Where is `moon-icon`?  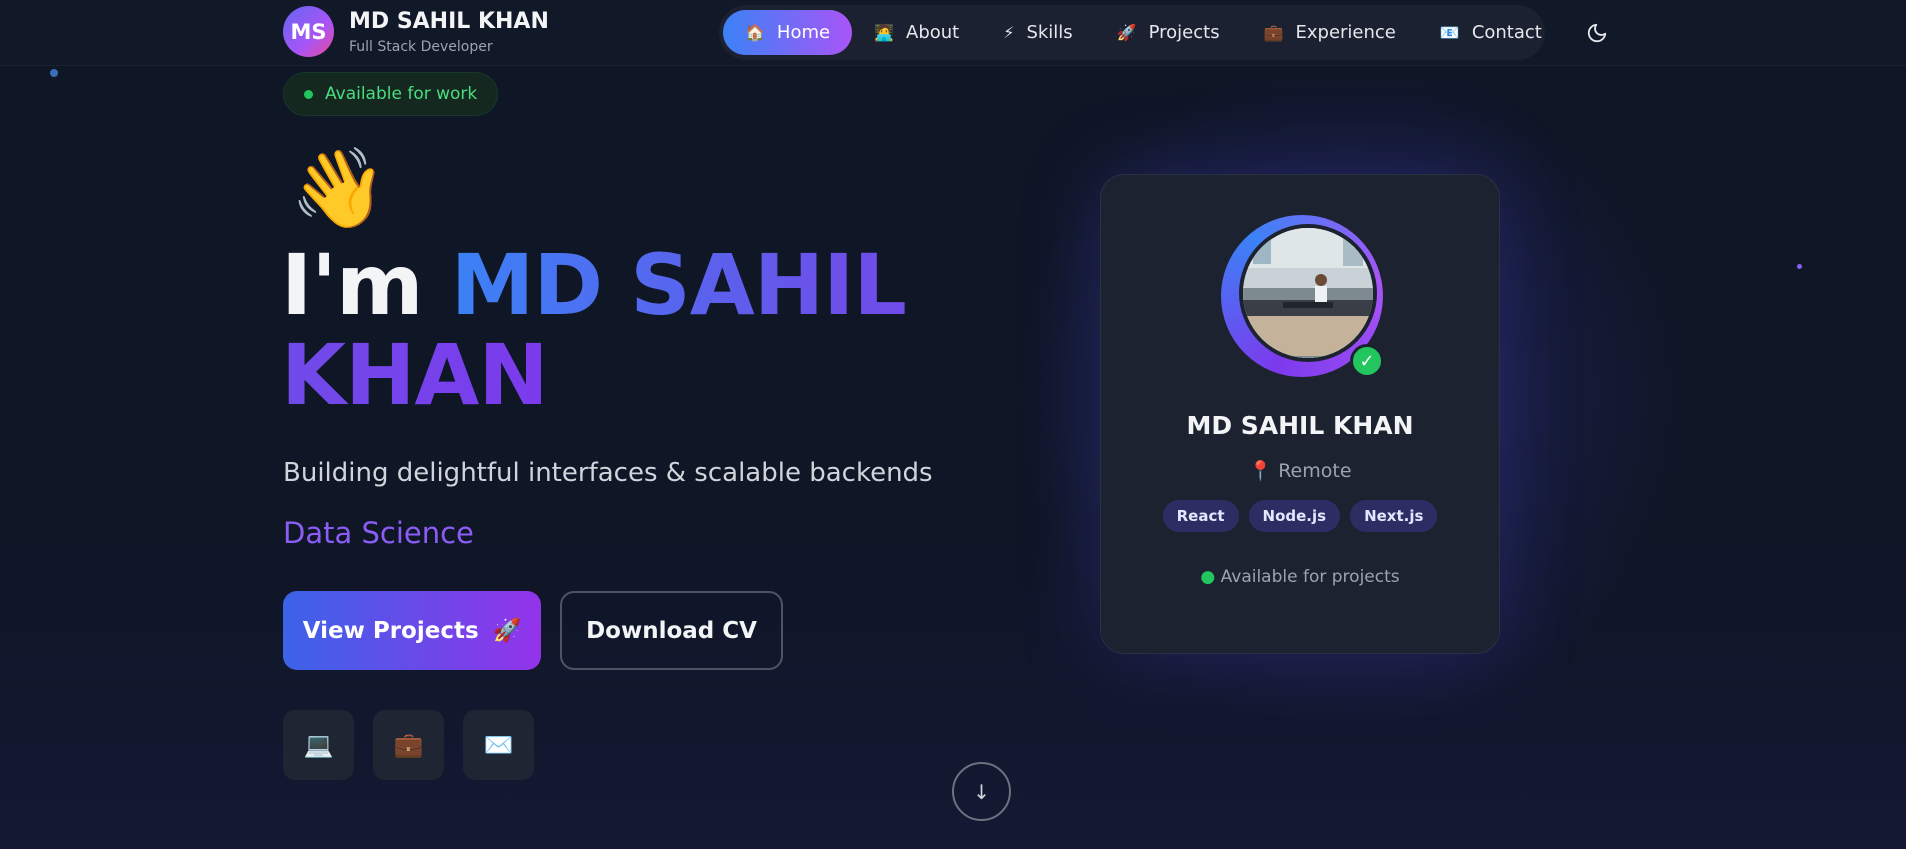 moon-icon is located at coordinates (1597, 33).